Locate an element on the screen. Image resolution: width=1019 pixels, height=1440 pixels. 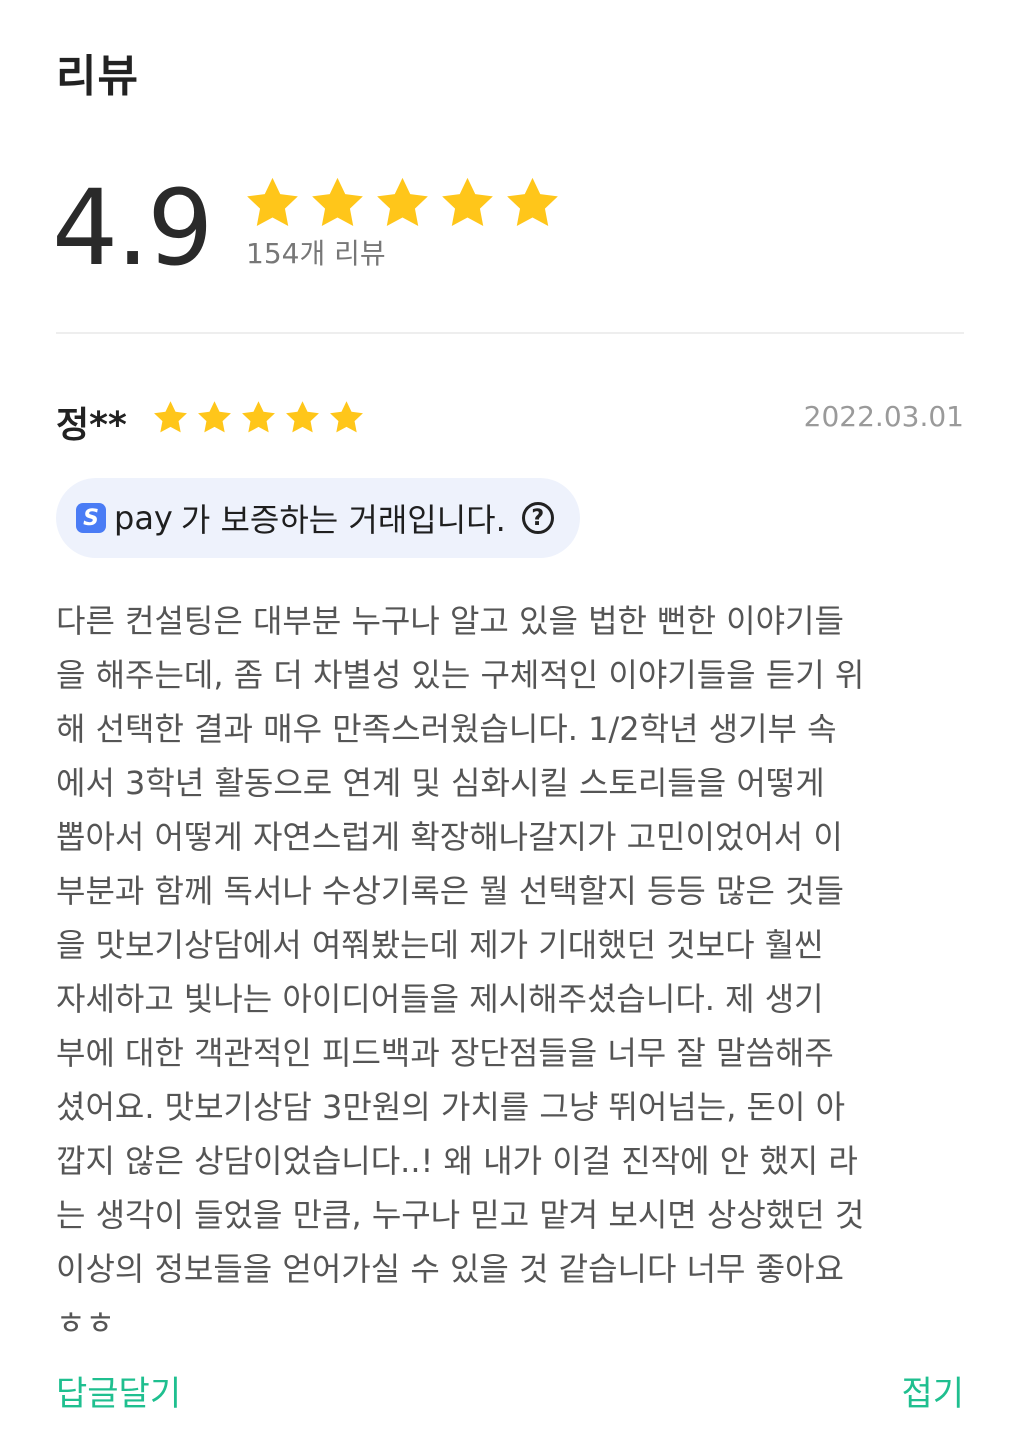
help-icon: ? is located at coordinates (537, 518).